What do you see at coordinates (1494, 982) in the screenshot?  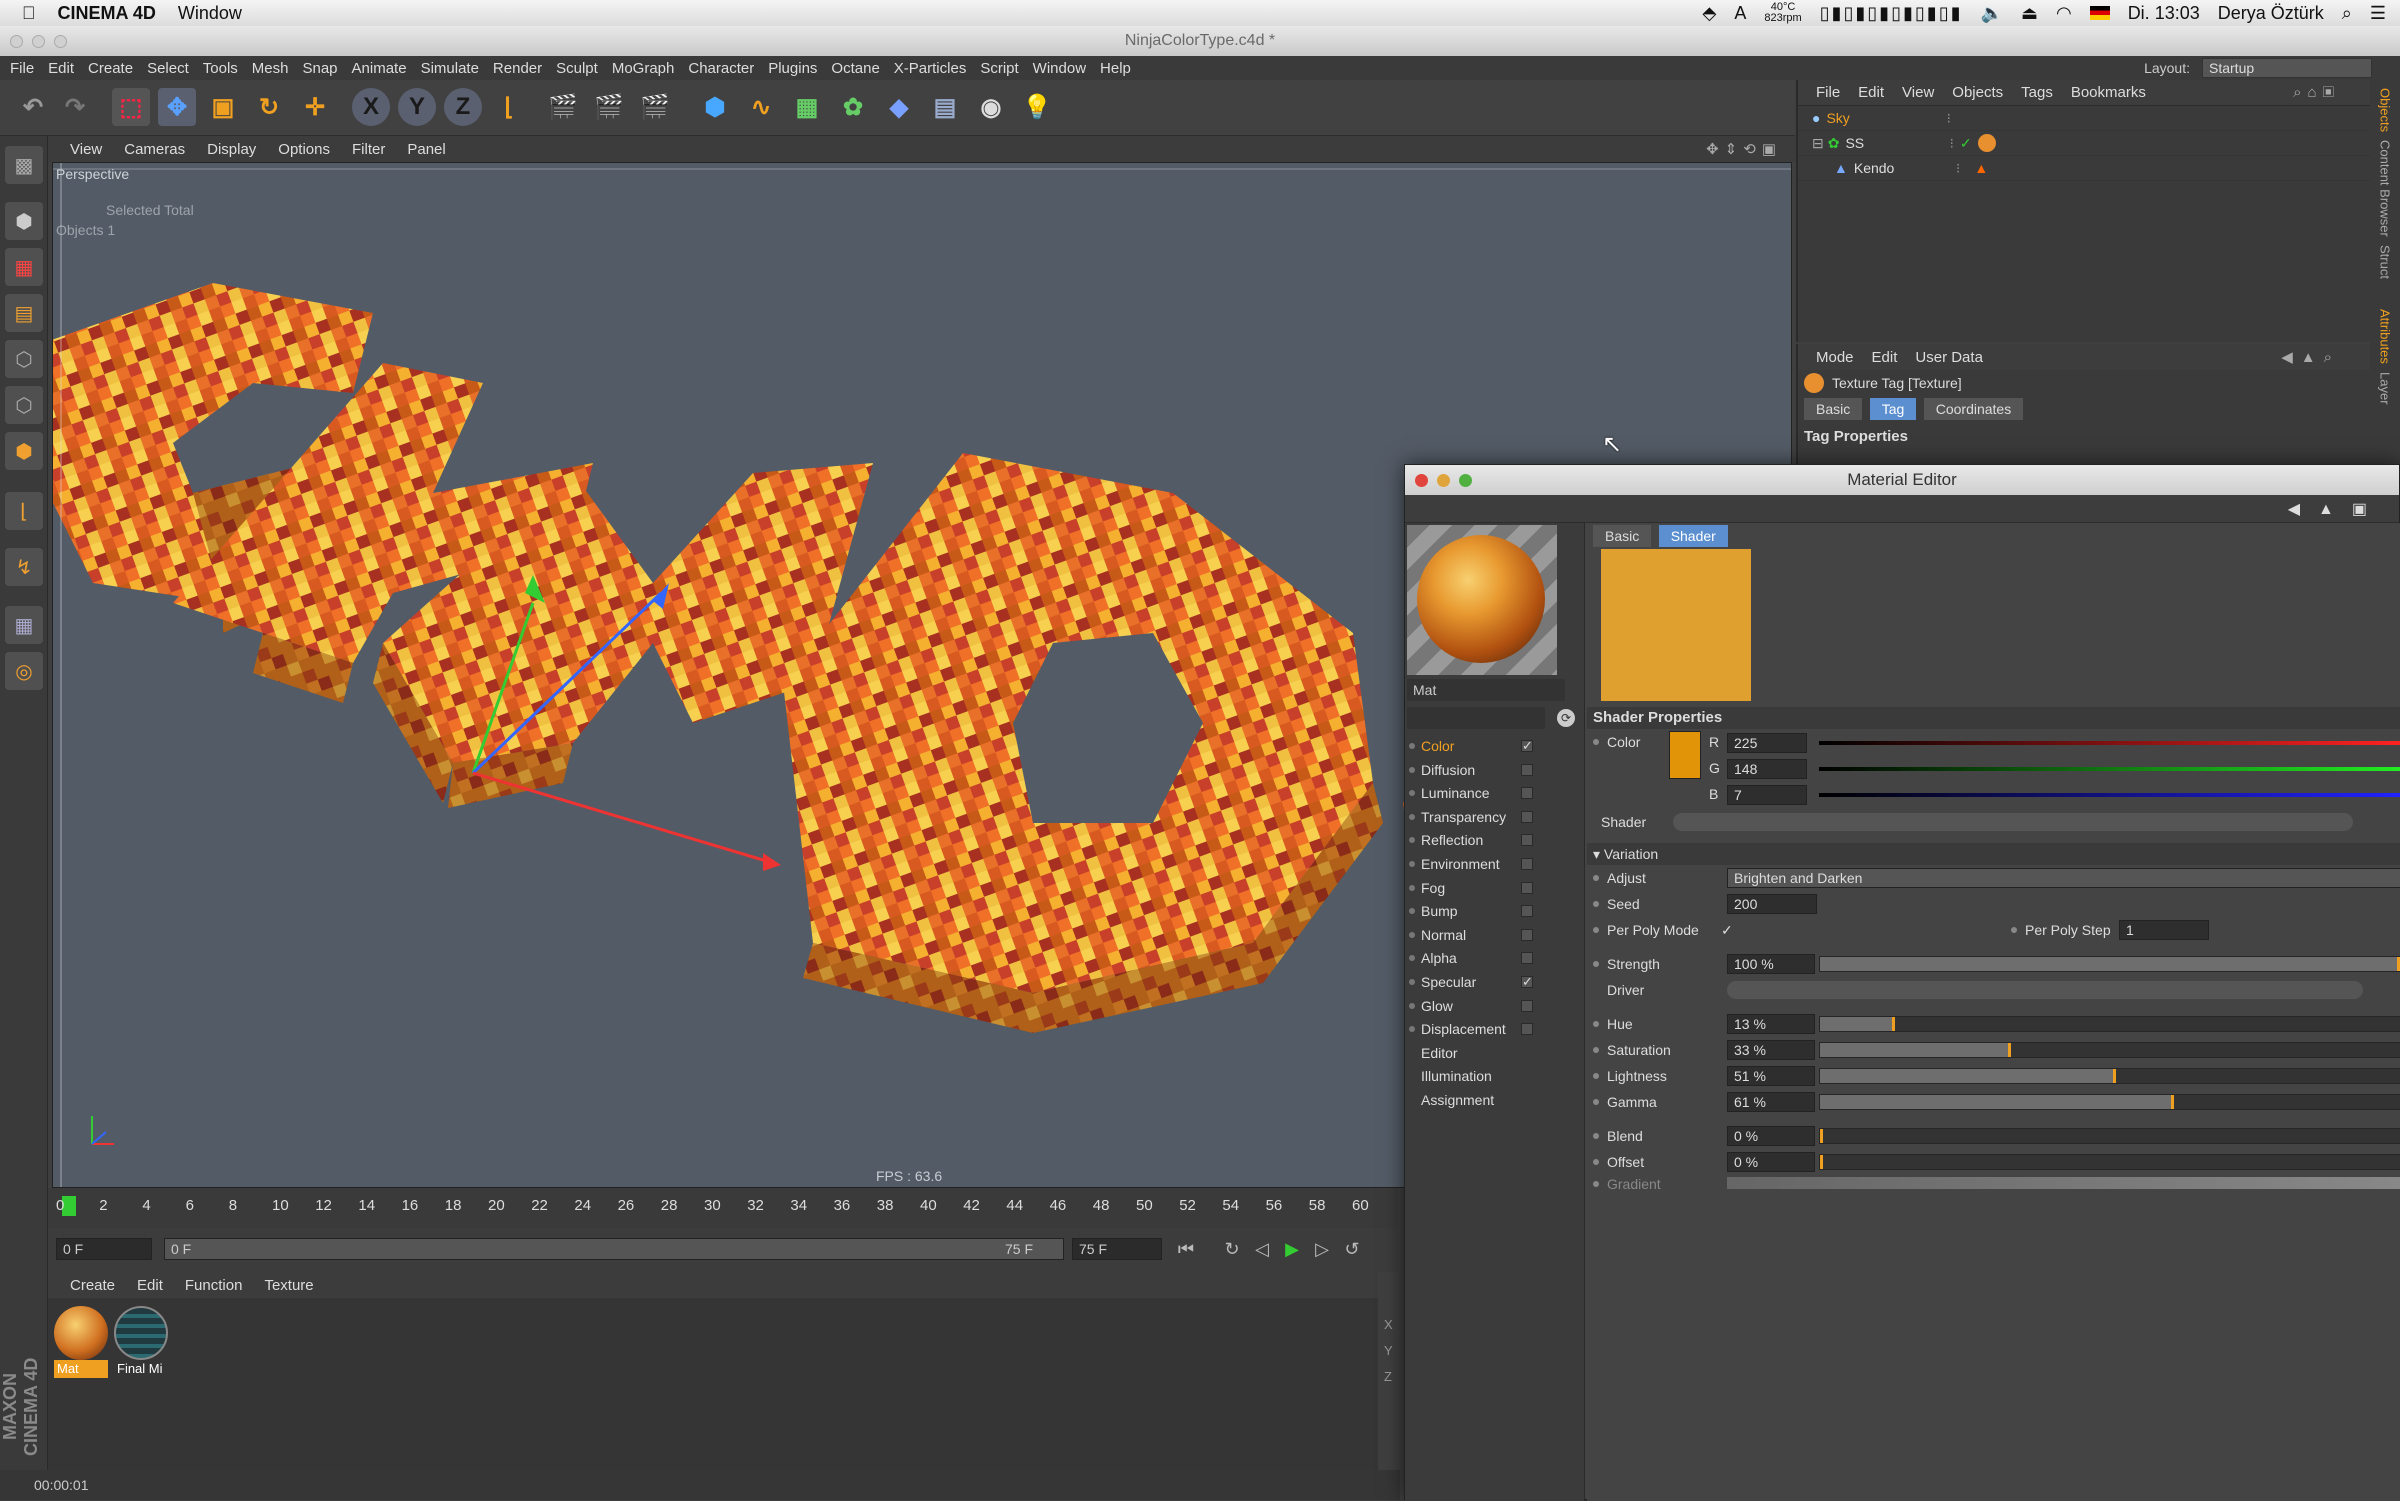 I see `channel-specular: Specular ✓` at bounding box center [1494, 982].